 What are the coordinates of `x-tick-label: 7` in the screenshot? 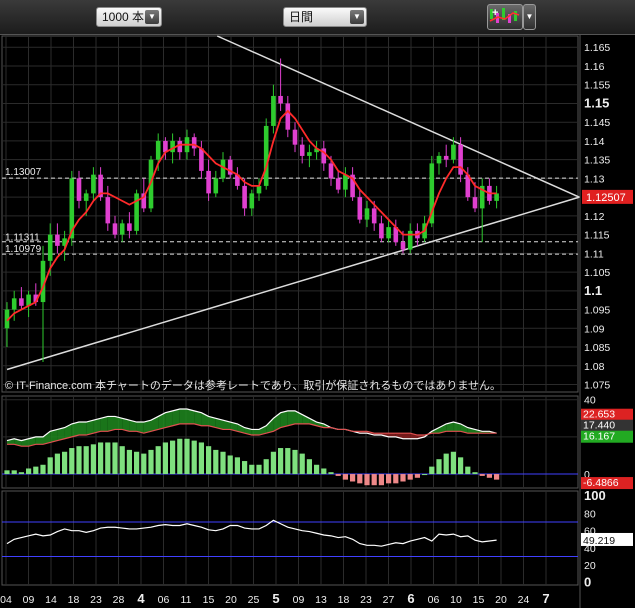 It's located at (545, 598).